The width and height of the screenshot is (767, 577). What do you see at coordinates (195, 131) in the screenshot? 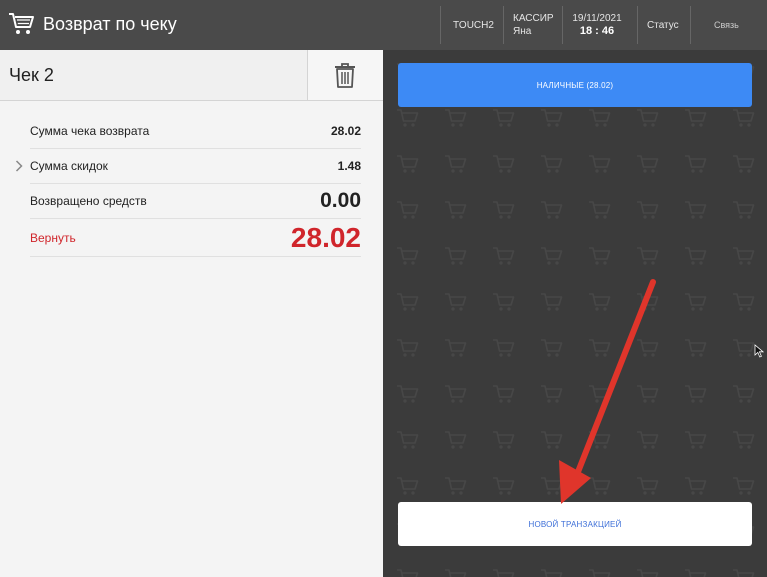
I see `refund-total-row: Сумма чека возврата 28.02` at bounding box center [195, 131].